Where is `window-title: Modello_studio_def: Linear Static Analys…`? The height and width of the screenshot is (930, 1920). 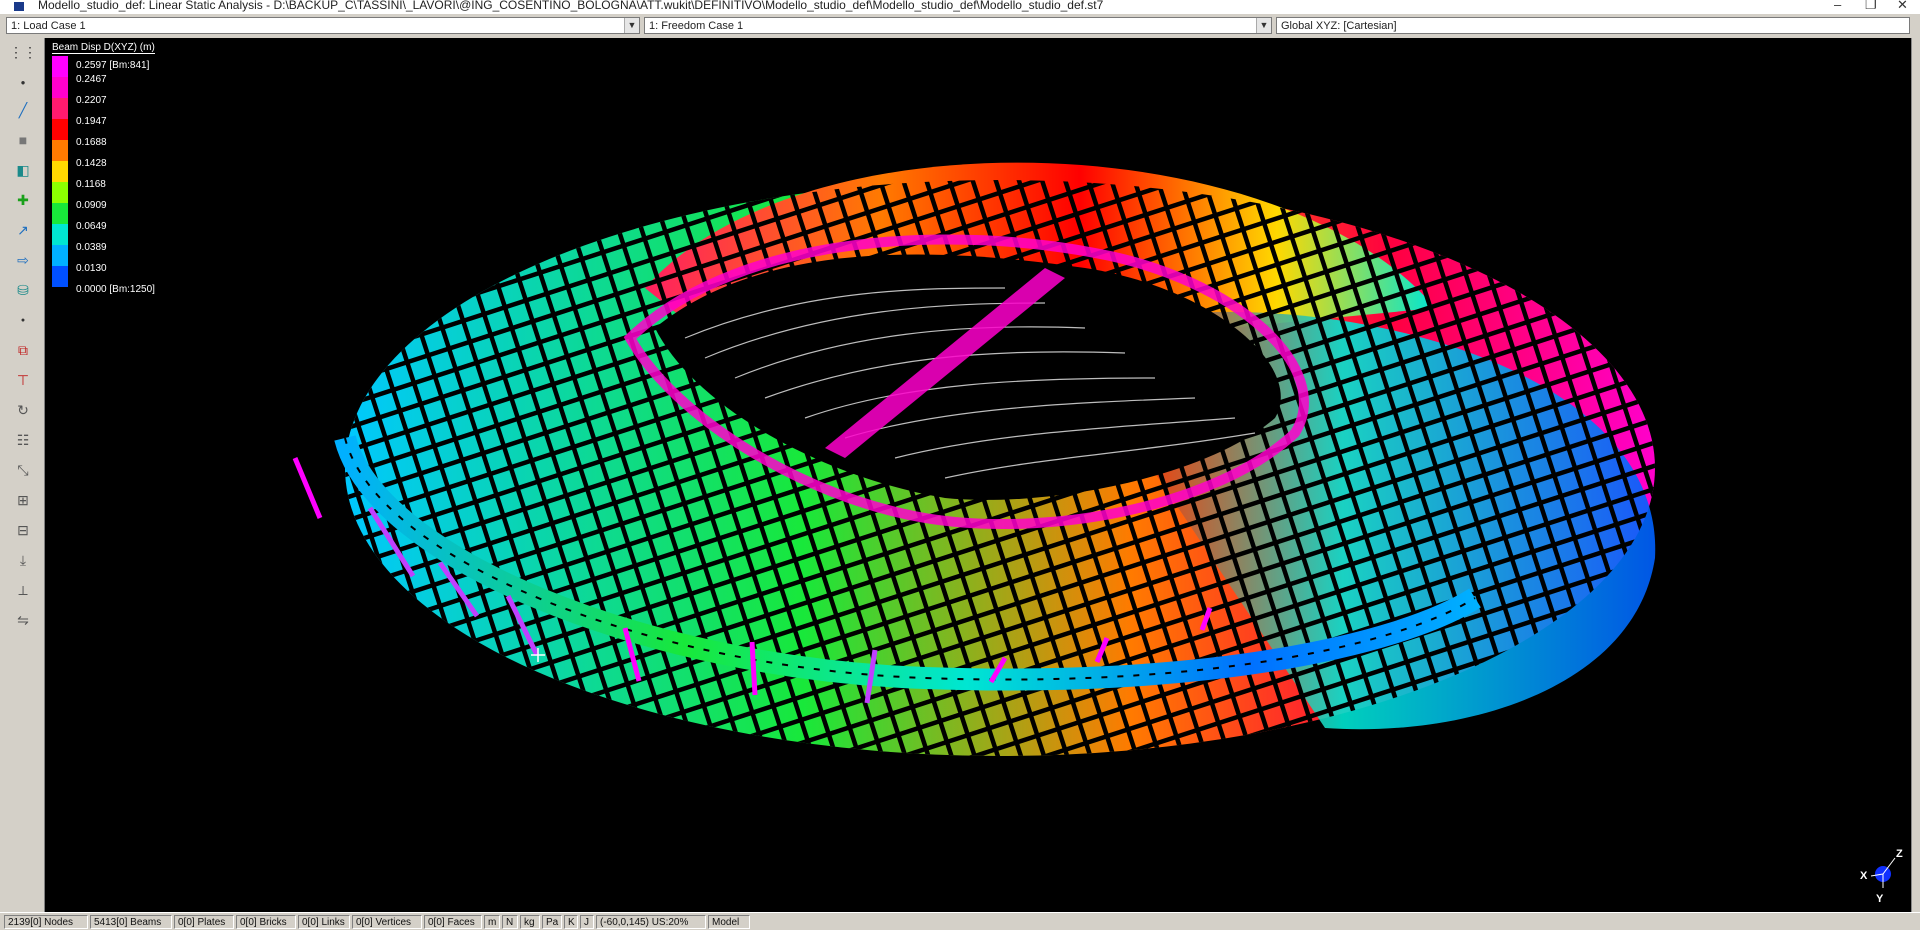
window-title: Modello_studio_def: Linear Static Analys… is located at coordinates (571, 6).